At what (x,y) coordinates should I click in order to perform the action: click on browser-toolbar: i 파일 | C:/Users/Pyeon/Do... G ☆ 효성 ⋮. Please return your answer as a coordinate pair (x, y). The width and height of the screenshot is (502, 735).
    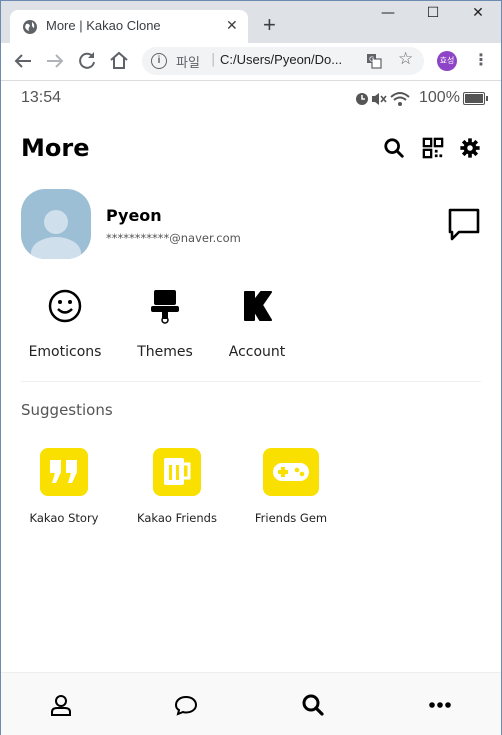
    Looking at the image, I should click on (251, 62).